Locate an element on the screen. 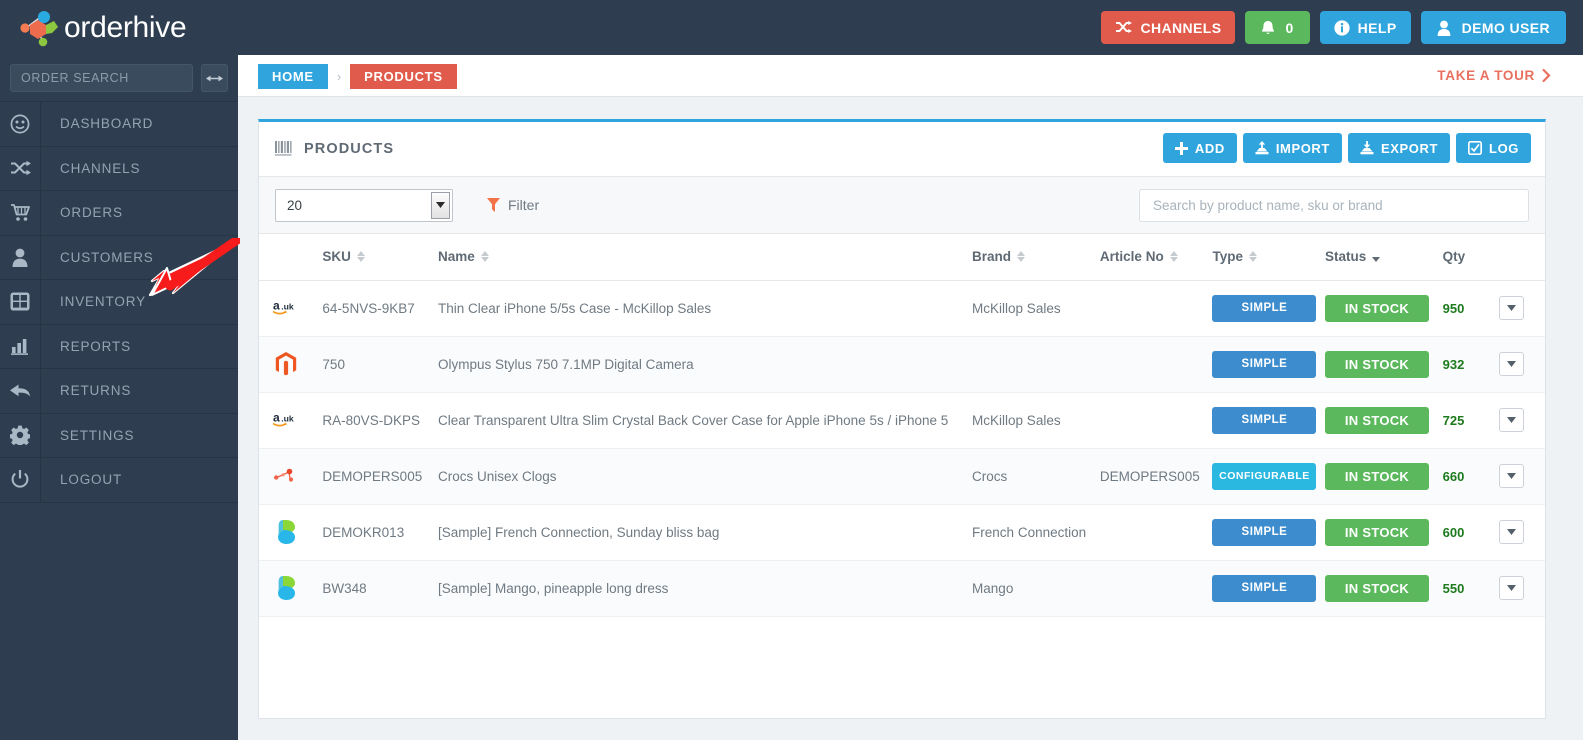  sidebar-search-row is located at coordinates (119, 78).